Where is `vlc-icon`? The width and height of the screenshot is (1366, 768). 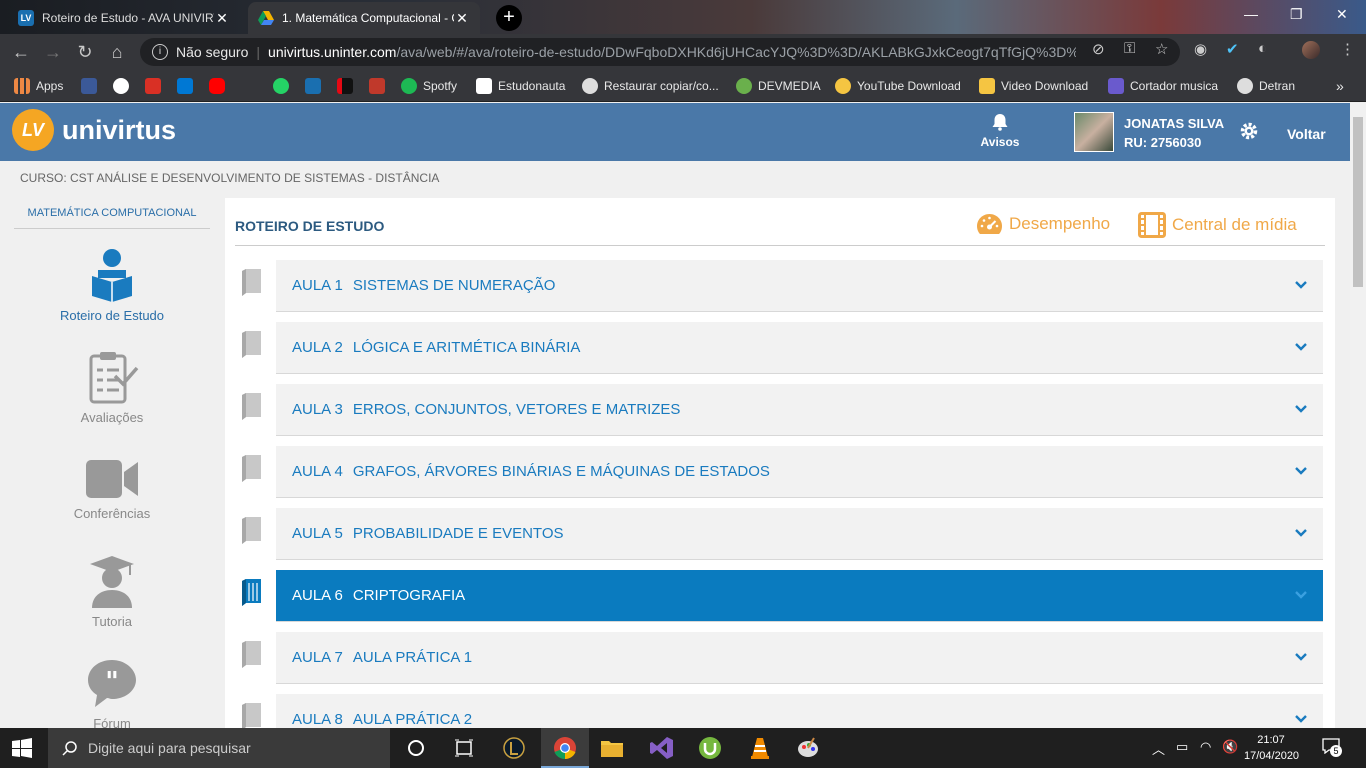
vlc-icon is located at coordinates (760, 748).